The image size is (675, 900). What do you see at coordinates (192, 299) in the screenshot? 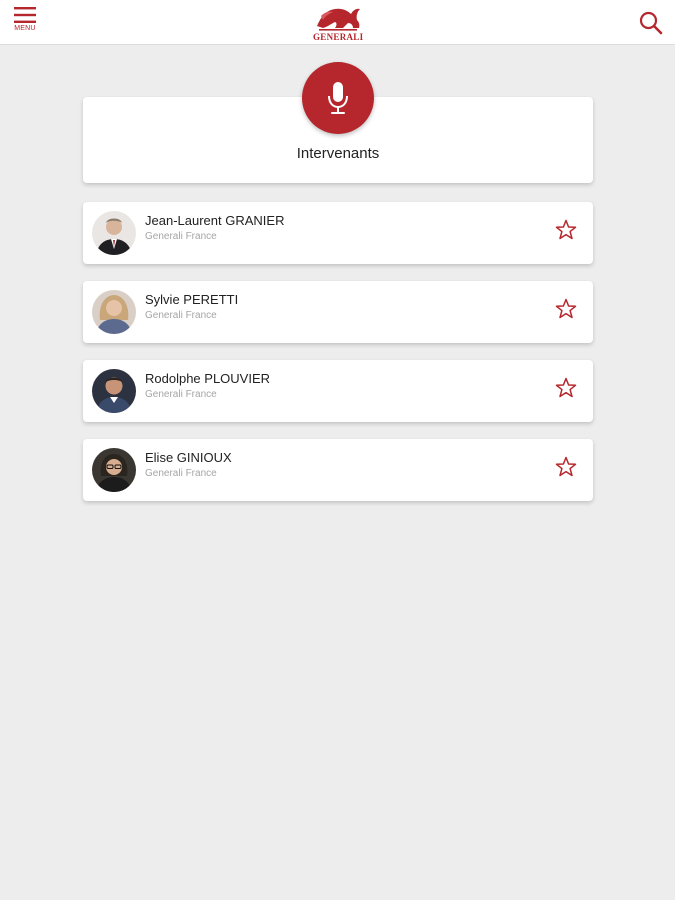
I see `speaker-name: Sylvie PERETTI` at bounding box center [192, 299].